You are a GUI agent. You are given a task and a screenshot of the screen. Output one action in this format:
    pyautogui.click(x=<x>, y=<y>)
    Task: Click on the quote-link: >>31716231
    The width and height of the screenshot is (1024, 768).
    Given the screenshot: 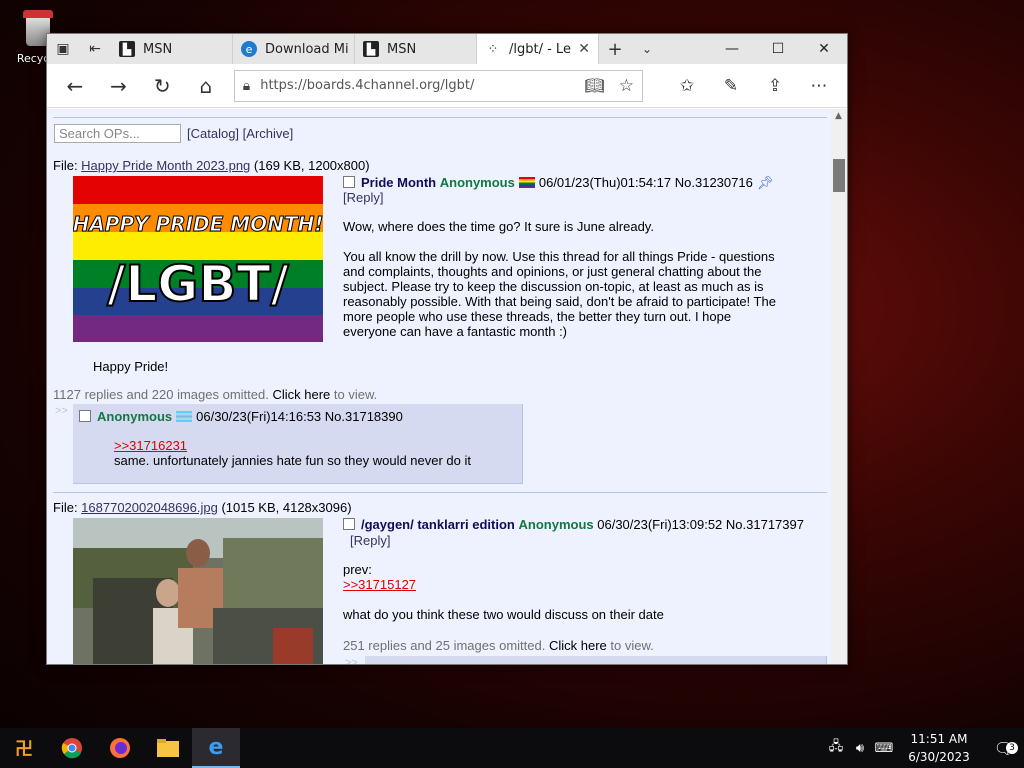 What is the action you would take?
    pyautogui.click(x=150, y=445)
    